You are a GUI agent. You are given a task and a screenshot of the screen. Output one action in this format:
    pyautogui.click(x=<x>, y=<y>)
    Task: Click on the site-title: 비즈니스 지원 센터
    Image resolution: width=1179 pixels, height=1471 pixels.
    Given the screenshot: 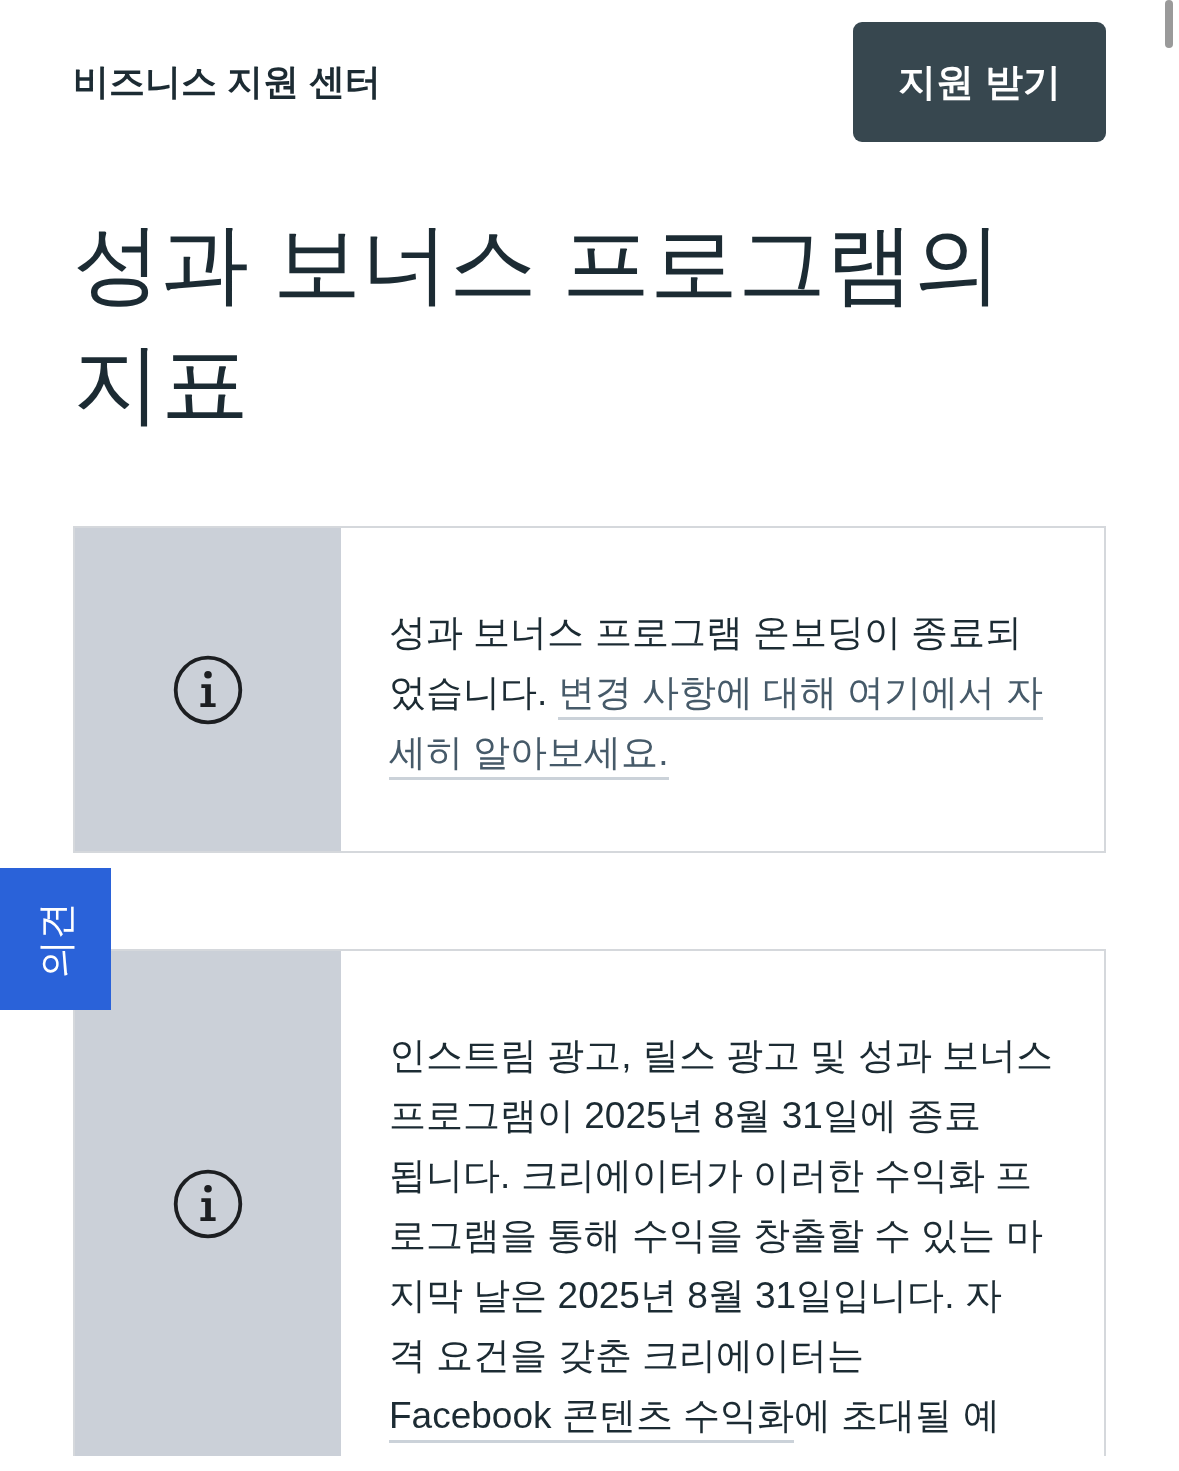 What is the action you would take?
    pyautogui.click(x=227, y=81)
    